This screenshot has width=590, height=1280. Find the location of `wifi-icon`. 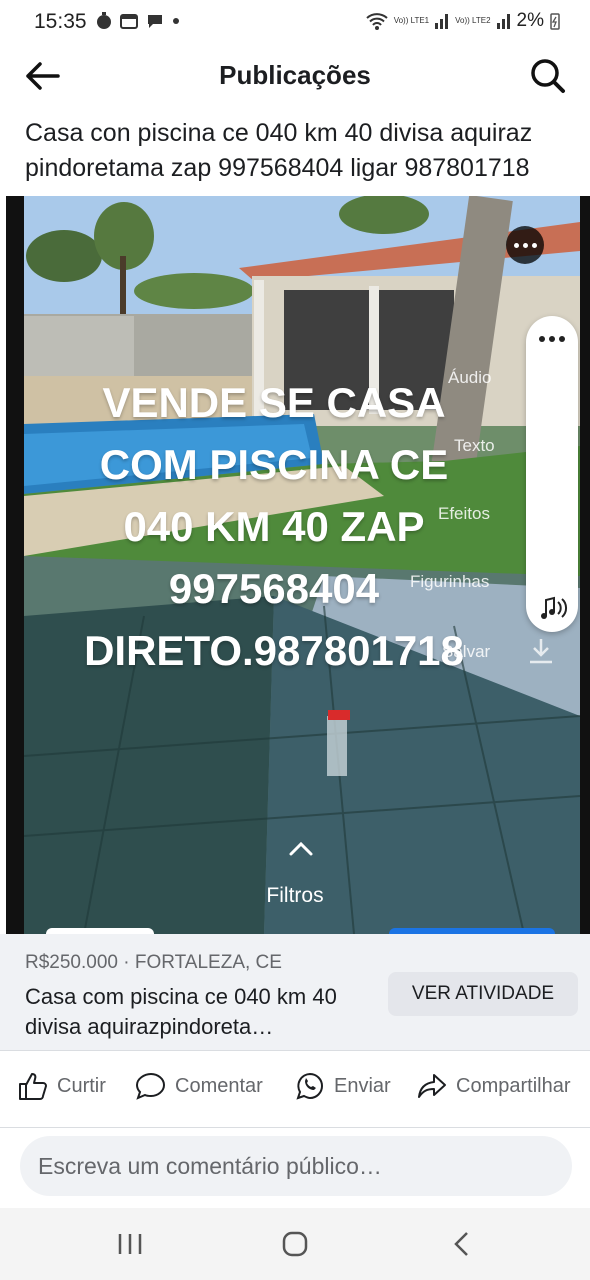

wifi-icon is located at coordinates (377, 21).